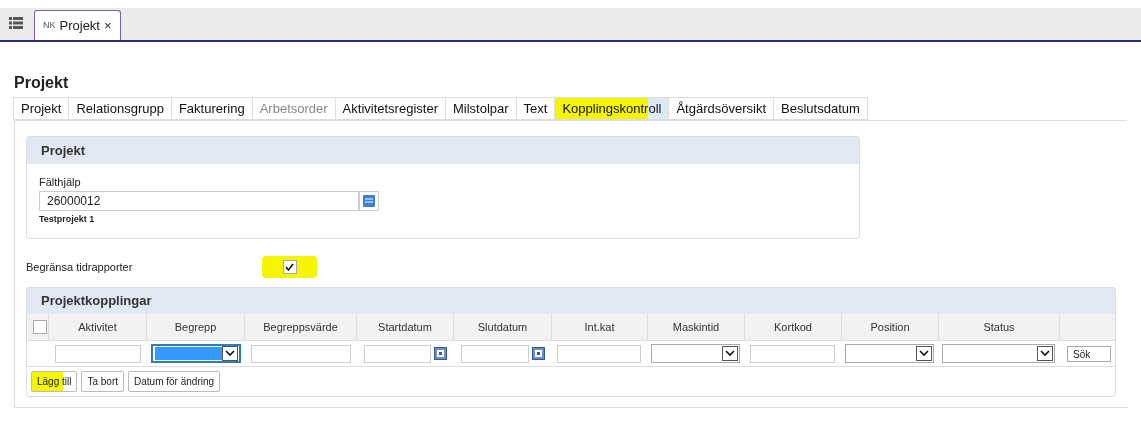 This screenshot has height=437, width=1141. What do you see at coordinates (793, 327) in the screenshot?
I see `column-header: Kortkod` at bounding box center [793, 327].